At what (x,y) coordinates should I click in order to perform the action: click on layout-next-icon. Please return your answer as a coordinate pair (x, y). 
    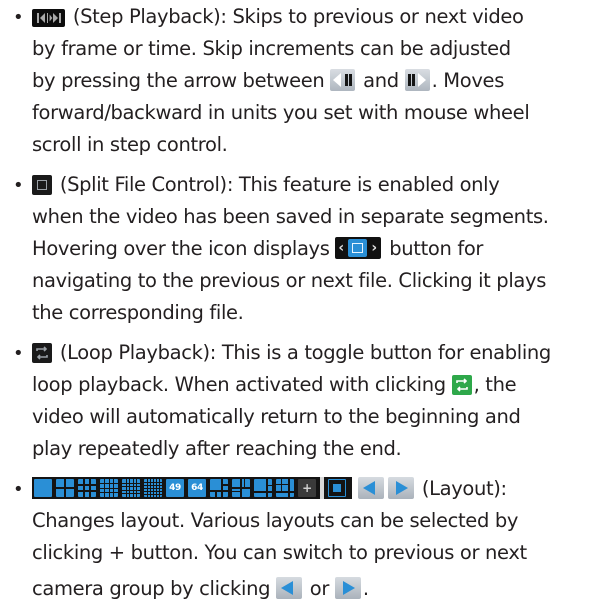
    Looking at the image, I should click on (401, 488).